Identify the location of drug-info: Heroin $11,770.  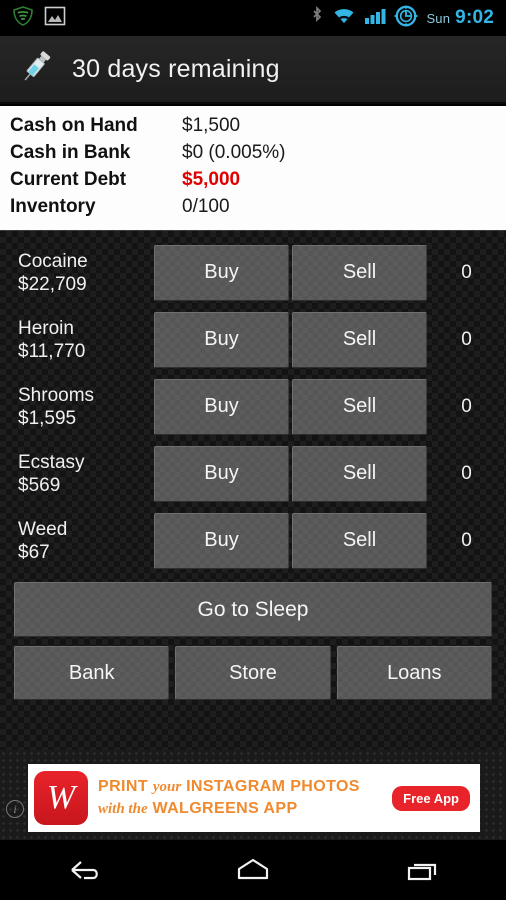
(86, 340).